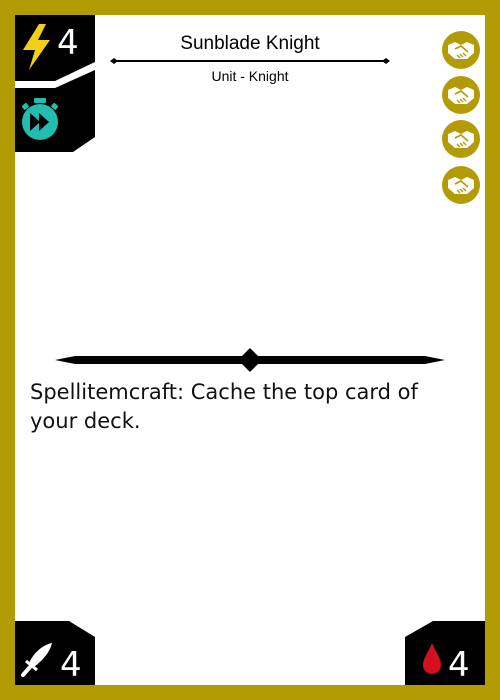 The height and width of the screenshot is (700, 500). I want to click on fast-forward-stopwatch-icon, so click(40, 119).